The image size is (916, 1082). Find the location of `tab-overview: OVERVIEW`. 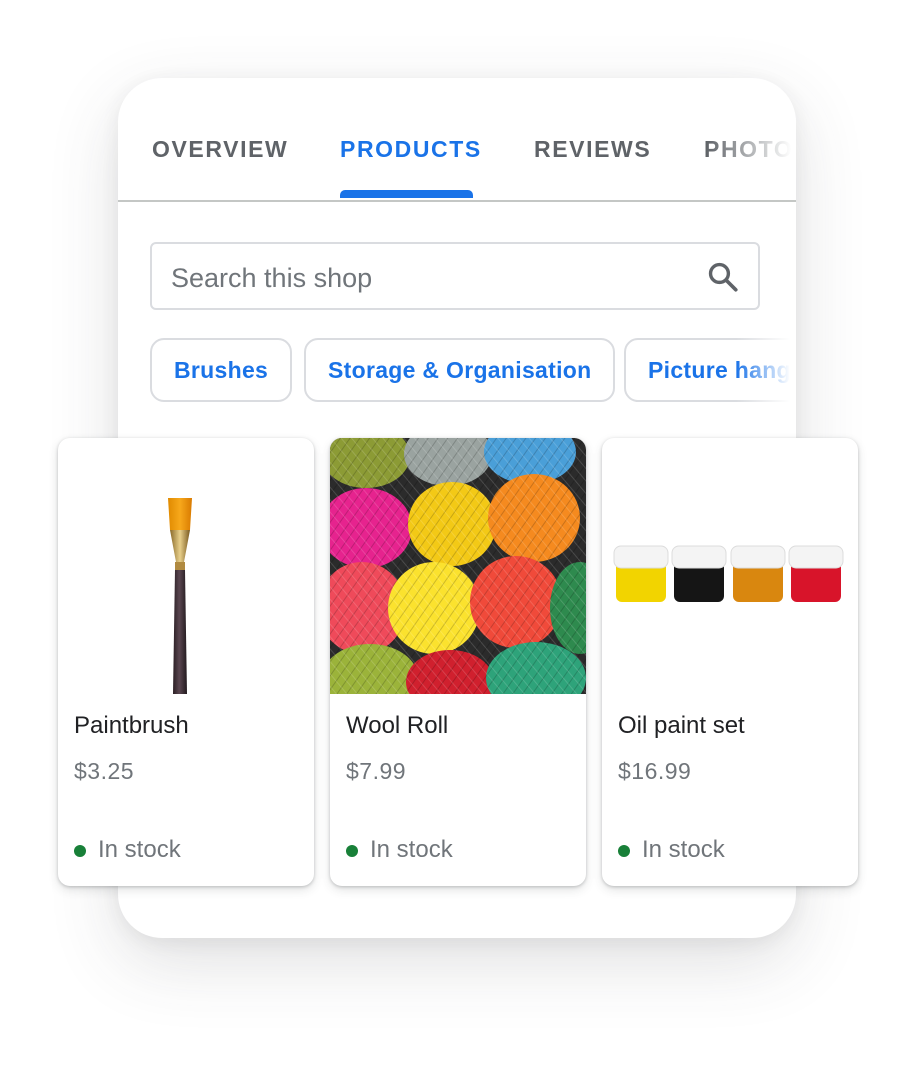

tab-overview: OVERVIEW is located at coordinates (220, 168).